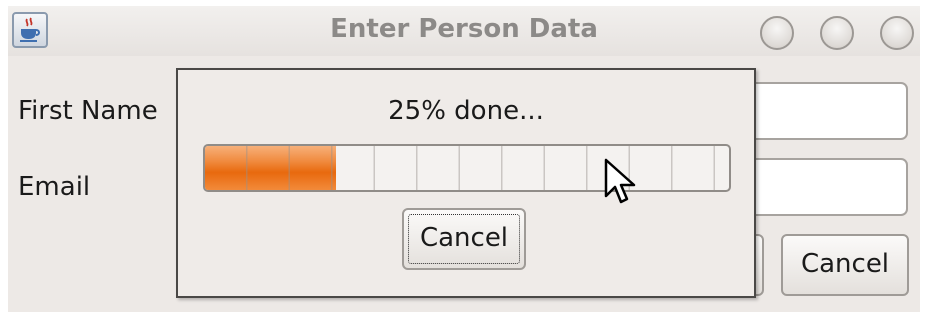 The image size is (928, 316). I want to click on progress-bar-segments, so click(467, 168).